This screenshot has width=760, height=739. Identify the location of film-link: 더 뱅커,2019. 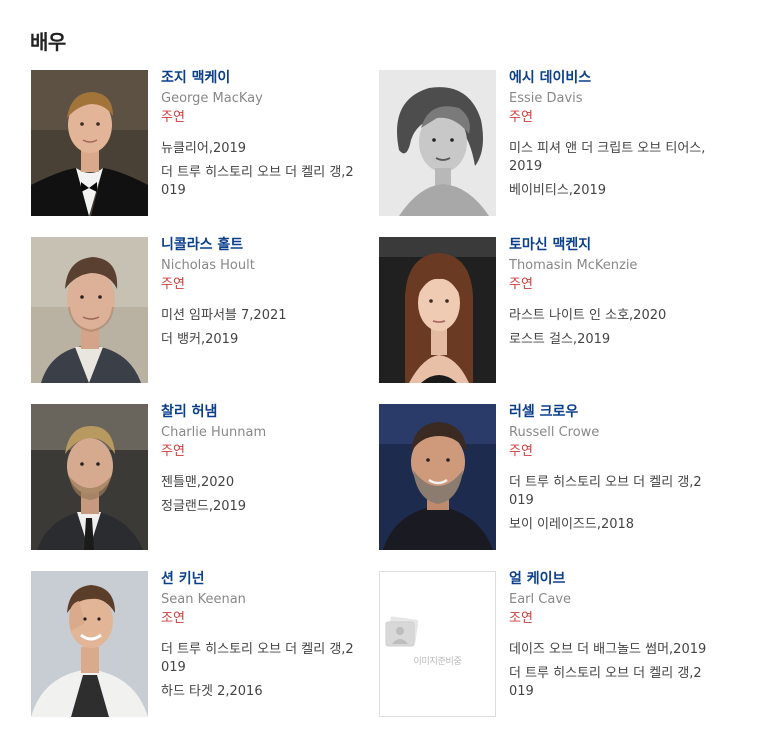
(199, 339).